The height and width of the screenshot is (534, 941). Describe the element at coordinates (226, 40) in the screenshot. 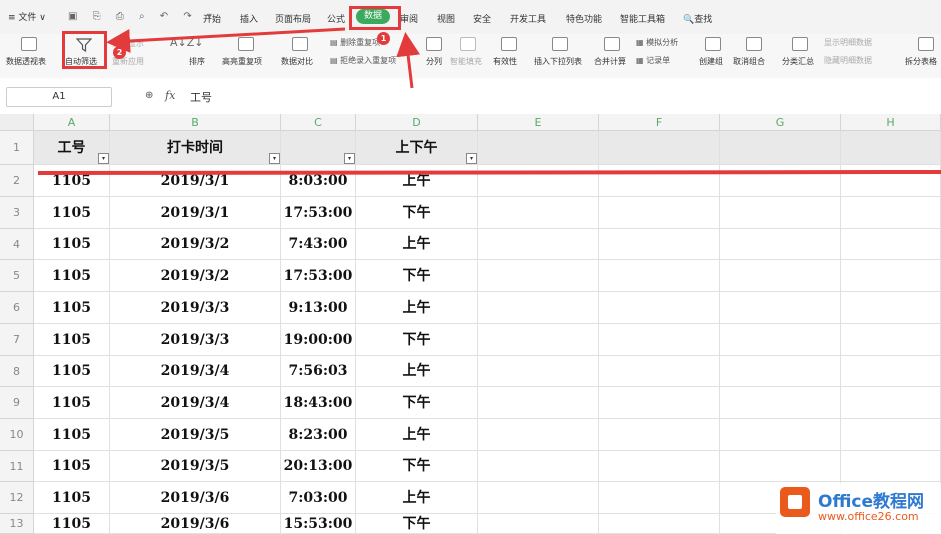

I see `arrow-to-autofilter` at that location.